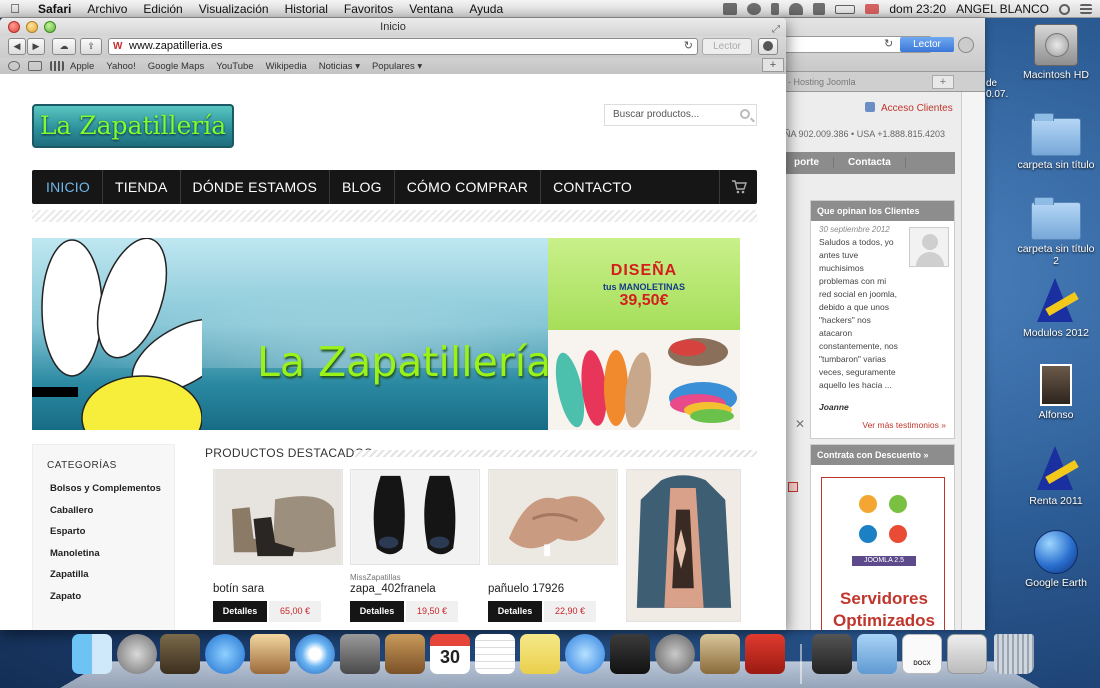 The height and width of the screenshot is (688, 1100). What do you see at coordinates (405, 654) in the screenshot?
I see `contacts-icon` at bounding box center [405, 654].